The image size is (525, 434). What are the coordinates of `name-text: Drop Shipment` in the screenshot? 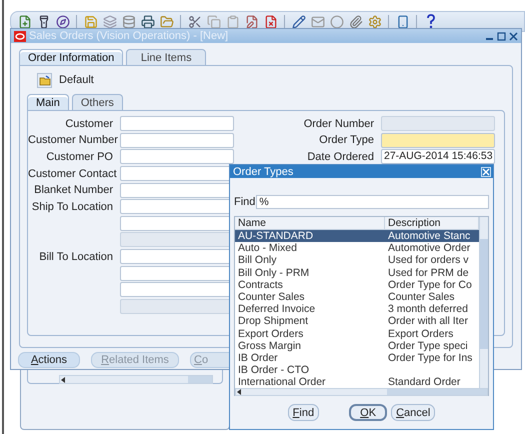 It's located at (273, 321).